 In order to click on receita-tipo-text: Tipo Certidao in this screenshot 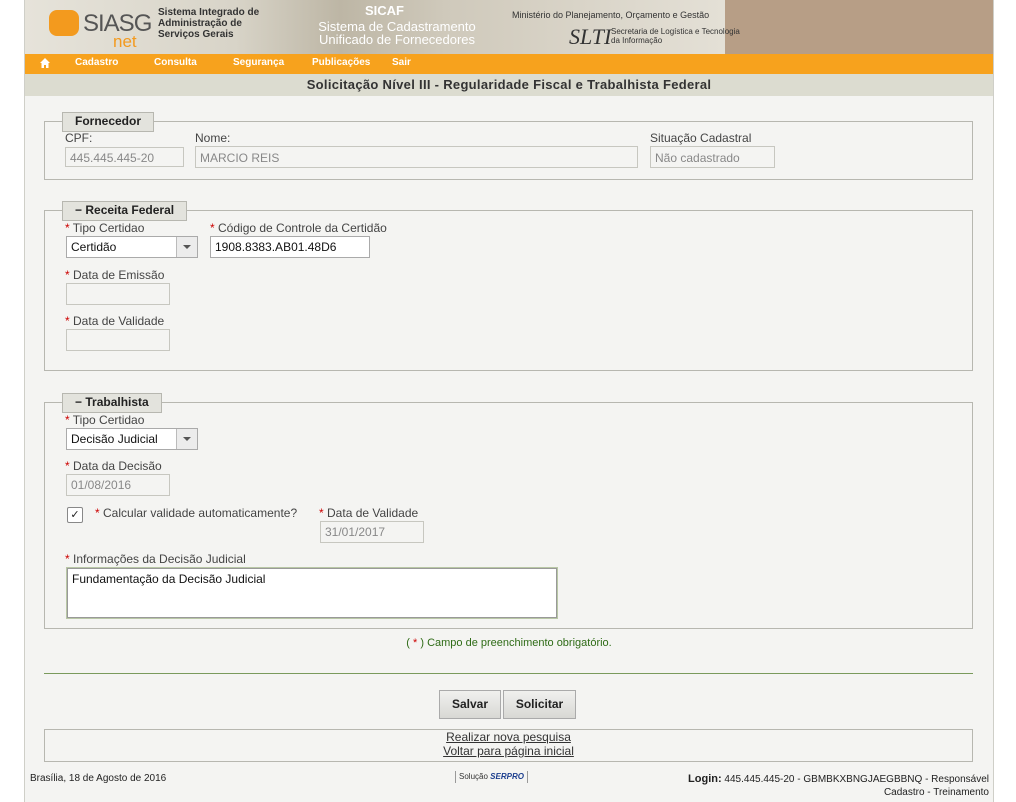, I will do `click(108, 228)`.